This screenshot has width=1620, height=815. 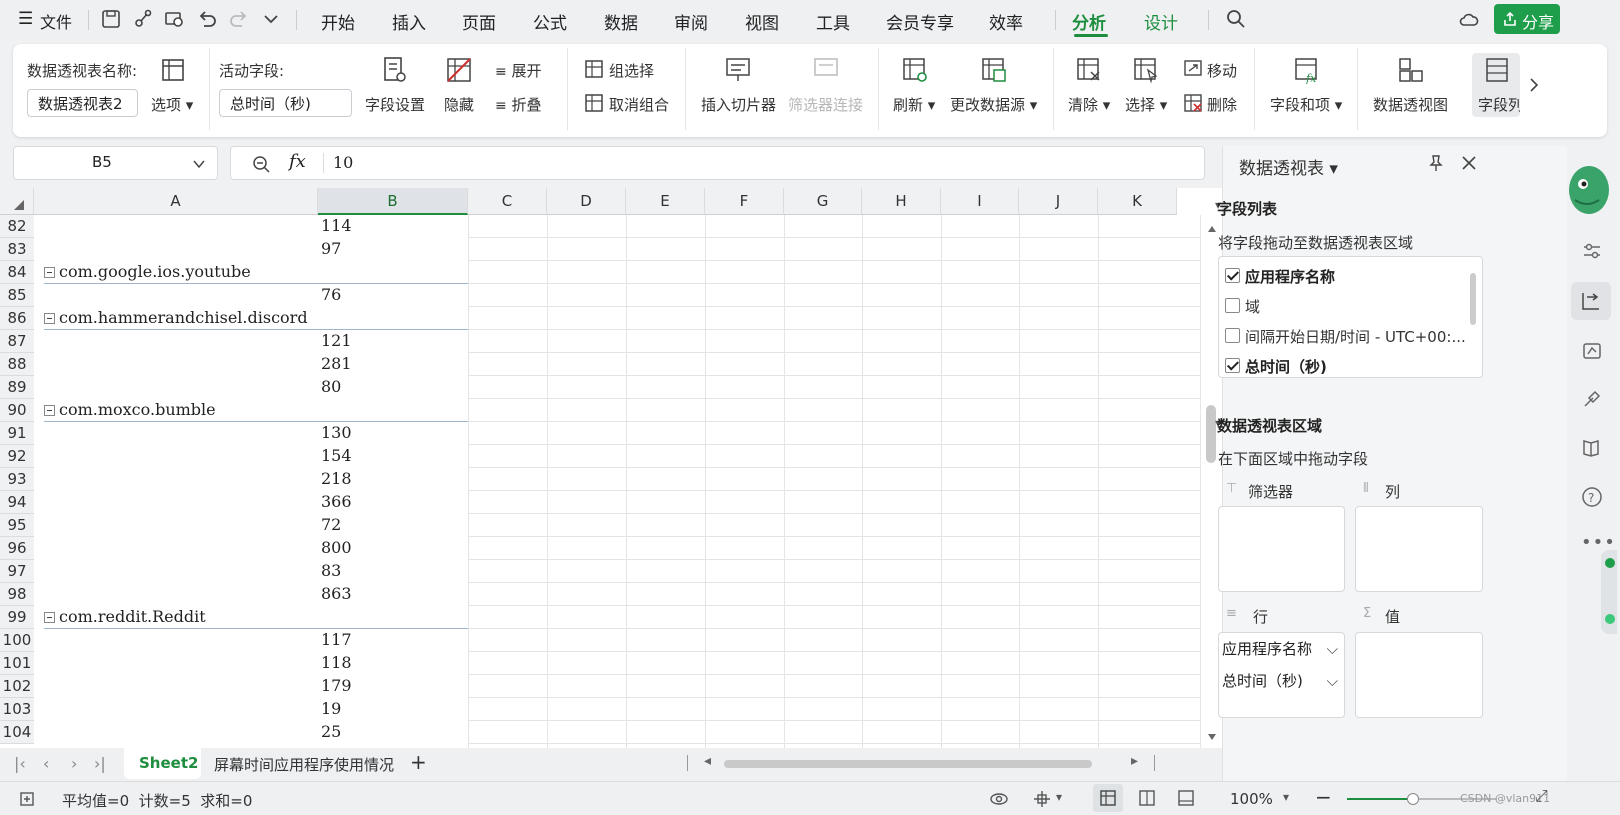 What do you see at coordinates (833, 21) in the screenshot?
I see `tab-tools: 工具` at bounding box center [833, 21].